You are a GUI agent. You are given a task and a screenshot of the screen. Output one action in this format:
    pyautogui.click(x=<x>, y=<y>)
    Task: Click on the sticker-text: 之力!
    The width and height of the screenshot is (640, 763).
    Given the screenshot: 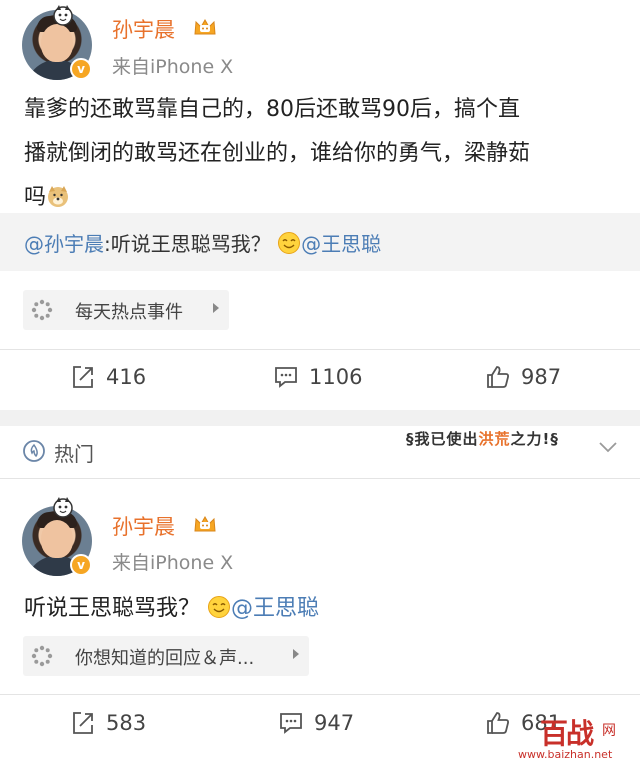 What is the action you would take?
    pyautogui.click(x=530, y=439)
    